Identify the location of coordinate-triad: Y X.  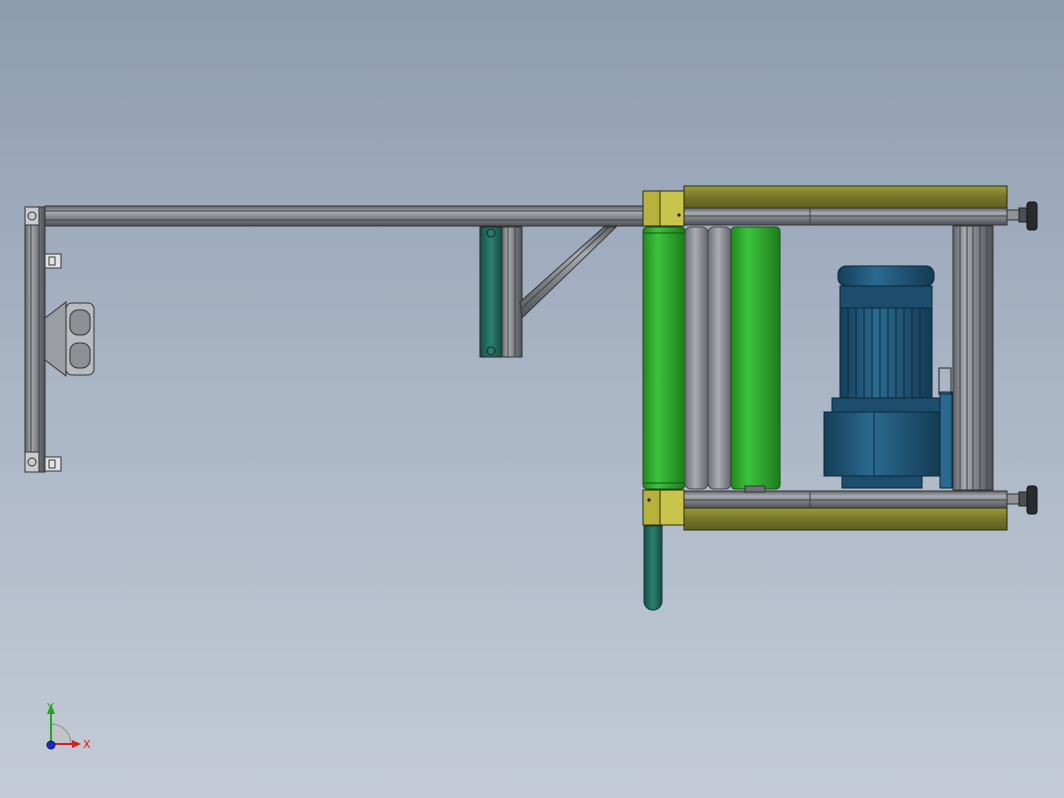
(68, 726).